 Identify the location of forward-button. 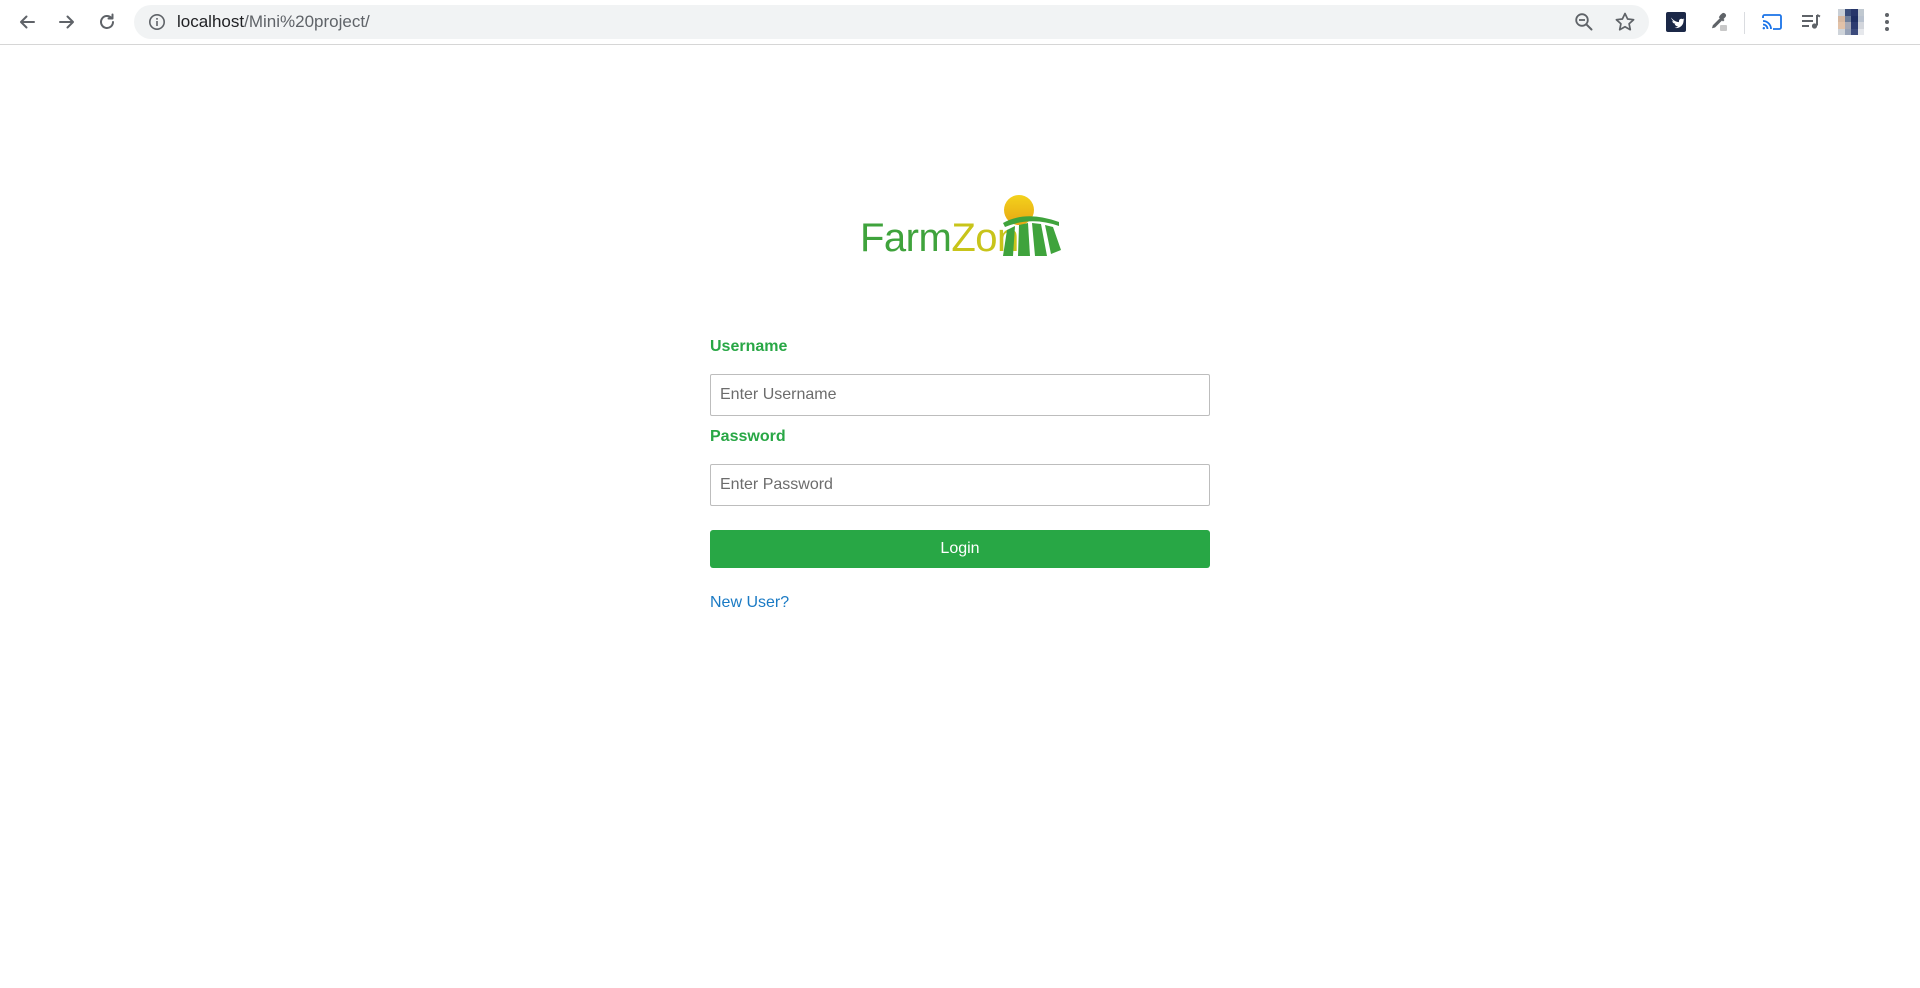
(67, 22).